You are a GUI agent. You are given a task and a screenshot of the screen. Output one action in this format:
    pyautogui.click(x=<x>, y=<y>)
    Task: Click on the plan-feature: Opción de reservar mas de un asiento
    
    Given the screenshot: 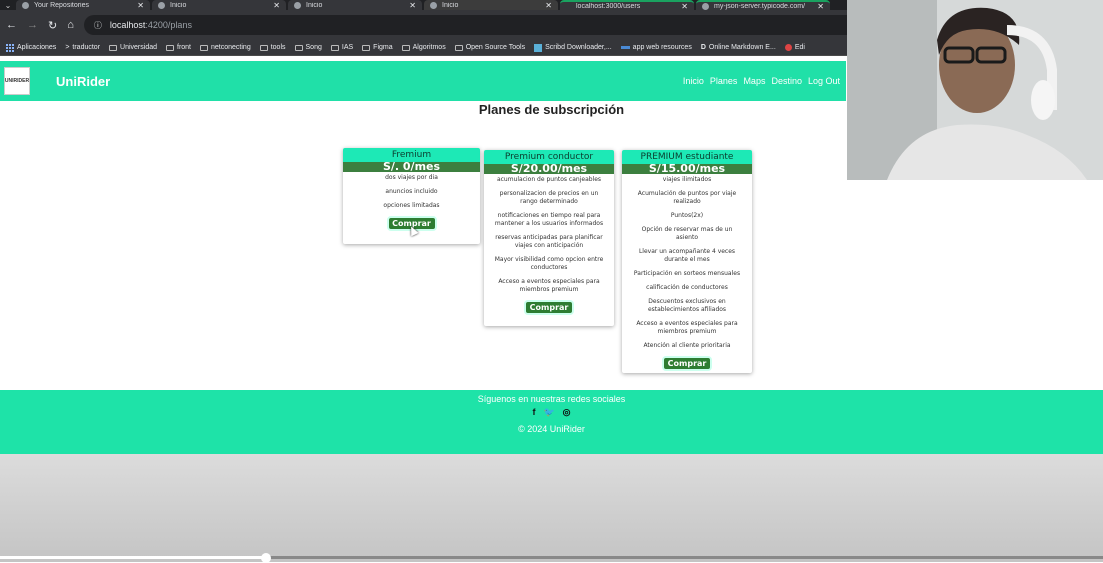 What is the action you would take?
    pyautogui.click(x=687, y=233)
    